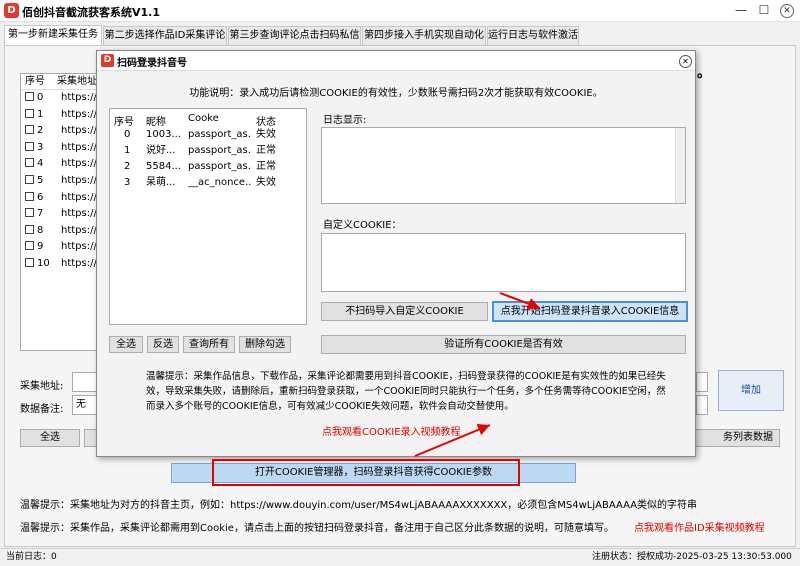 This screenshot has width=800, height=566. What do you see at coordinates (520, 301) in the screenshot?
I see `arrow-to-scan-button` at bounding box center [520, 301].